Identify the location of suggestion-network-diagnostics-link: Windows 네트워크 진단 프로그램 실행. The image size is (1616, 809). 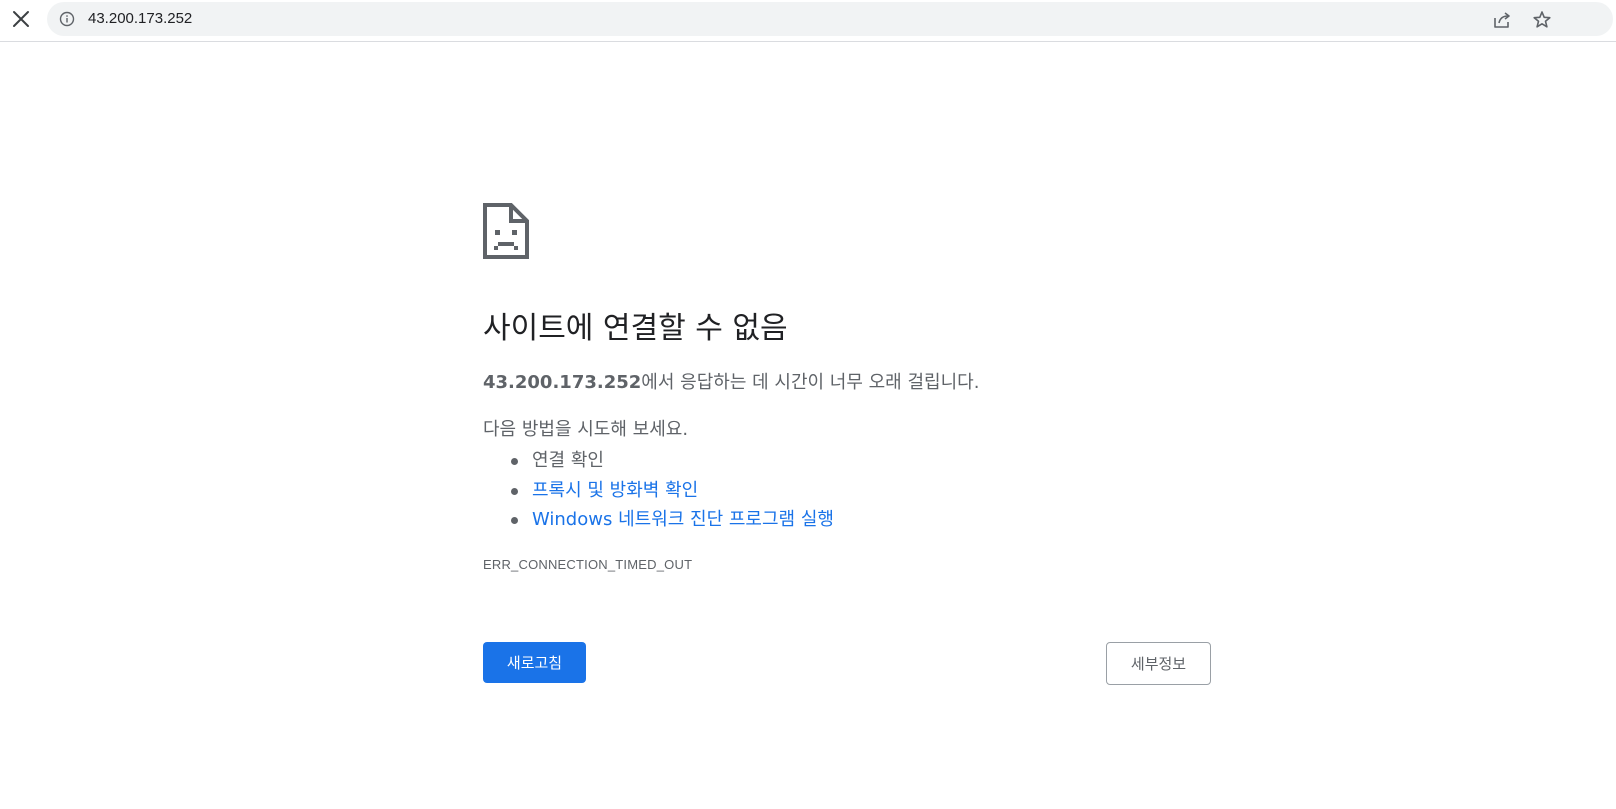
(683, 519).